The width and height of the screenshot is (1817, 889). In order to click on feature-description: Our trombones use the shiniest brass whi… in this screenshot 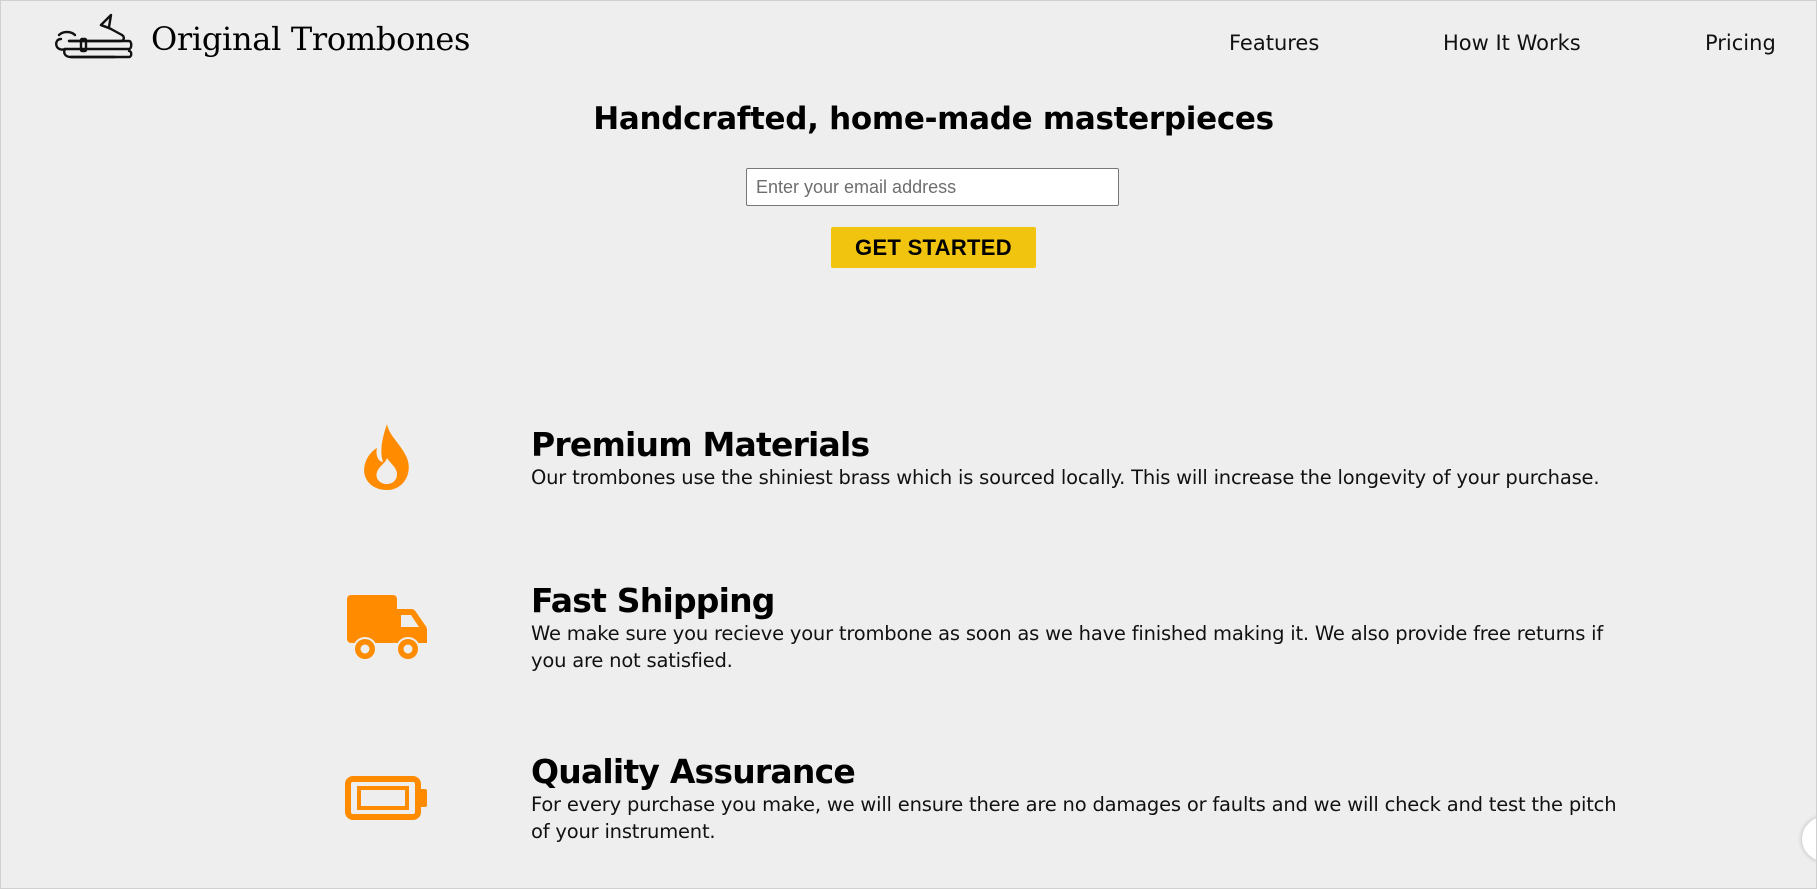, I will do `click(1065, 477)`.